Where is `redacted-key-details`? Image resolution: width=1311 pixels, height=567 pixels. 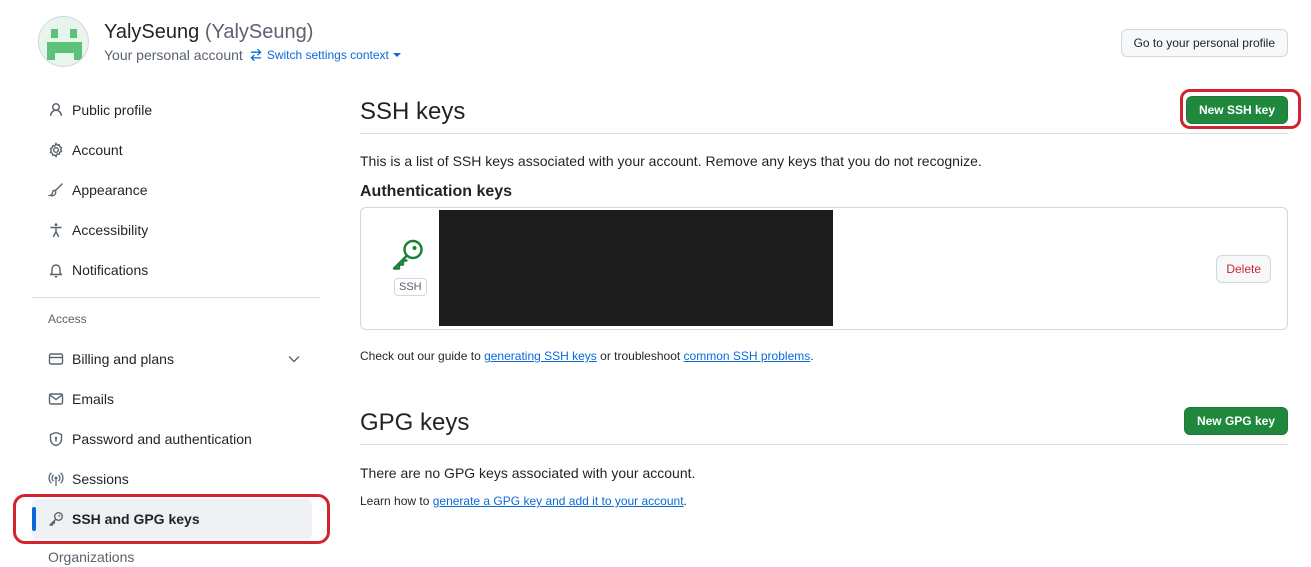 redacted-key-details is located at coordinates (636, 268).